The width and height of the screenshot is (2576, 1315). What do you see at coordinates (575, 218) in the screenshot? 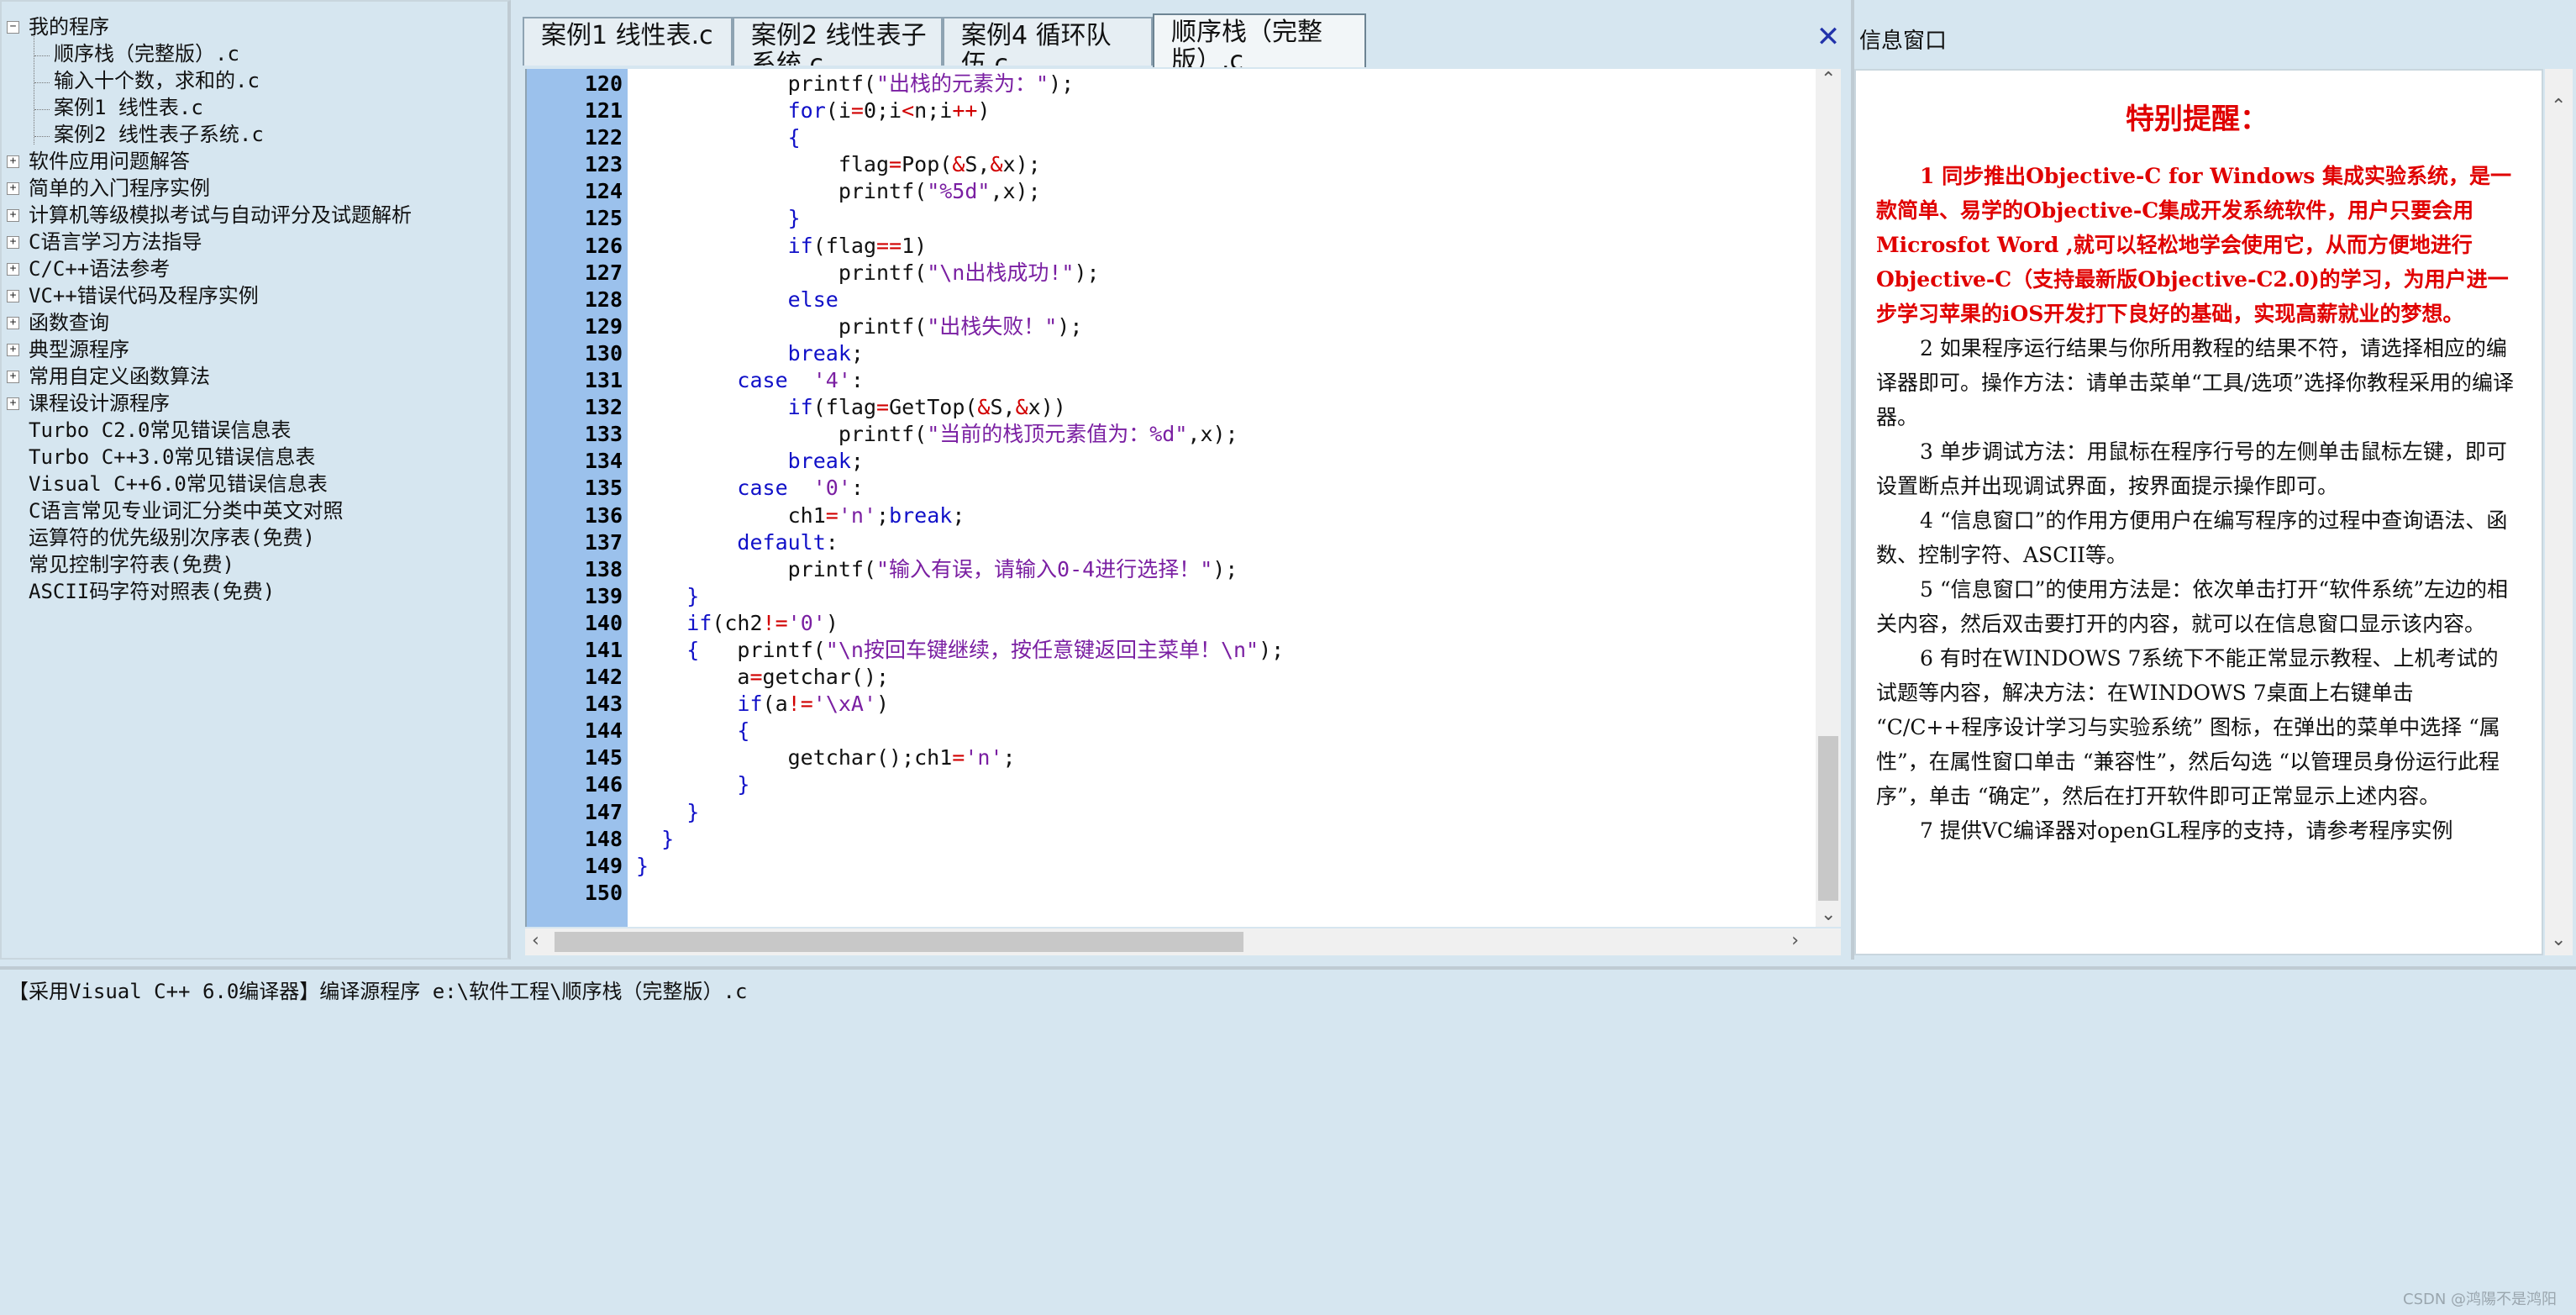
I see `line-number: 125` at bounding box center [575, 218].